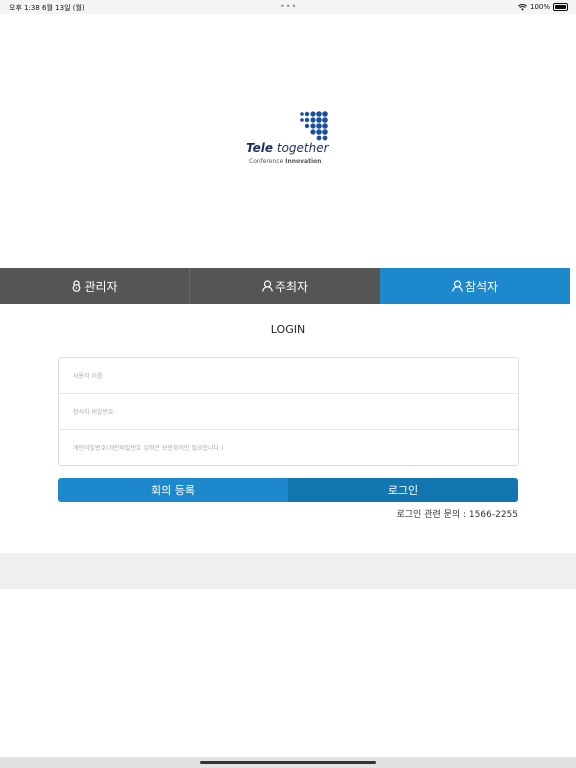 The image size is (576, 768). What do you see at coordinates (77, 286) in the screenshot?
I see `lock-icon` at bounding box center [77, 286].